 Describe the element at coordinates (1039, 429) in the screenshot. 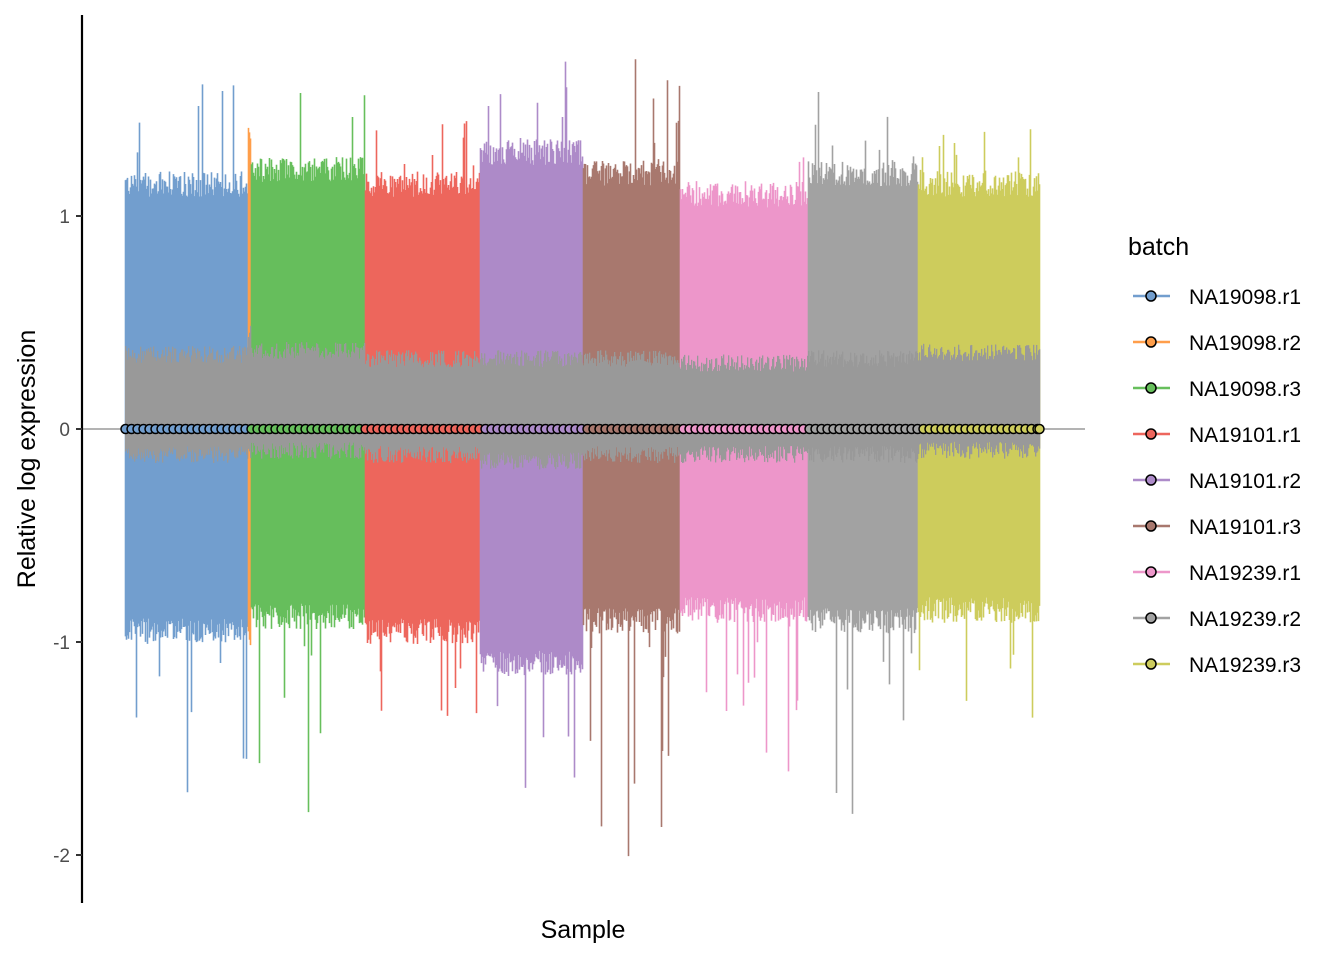

I see `median-point` at that location.